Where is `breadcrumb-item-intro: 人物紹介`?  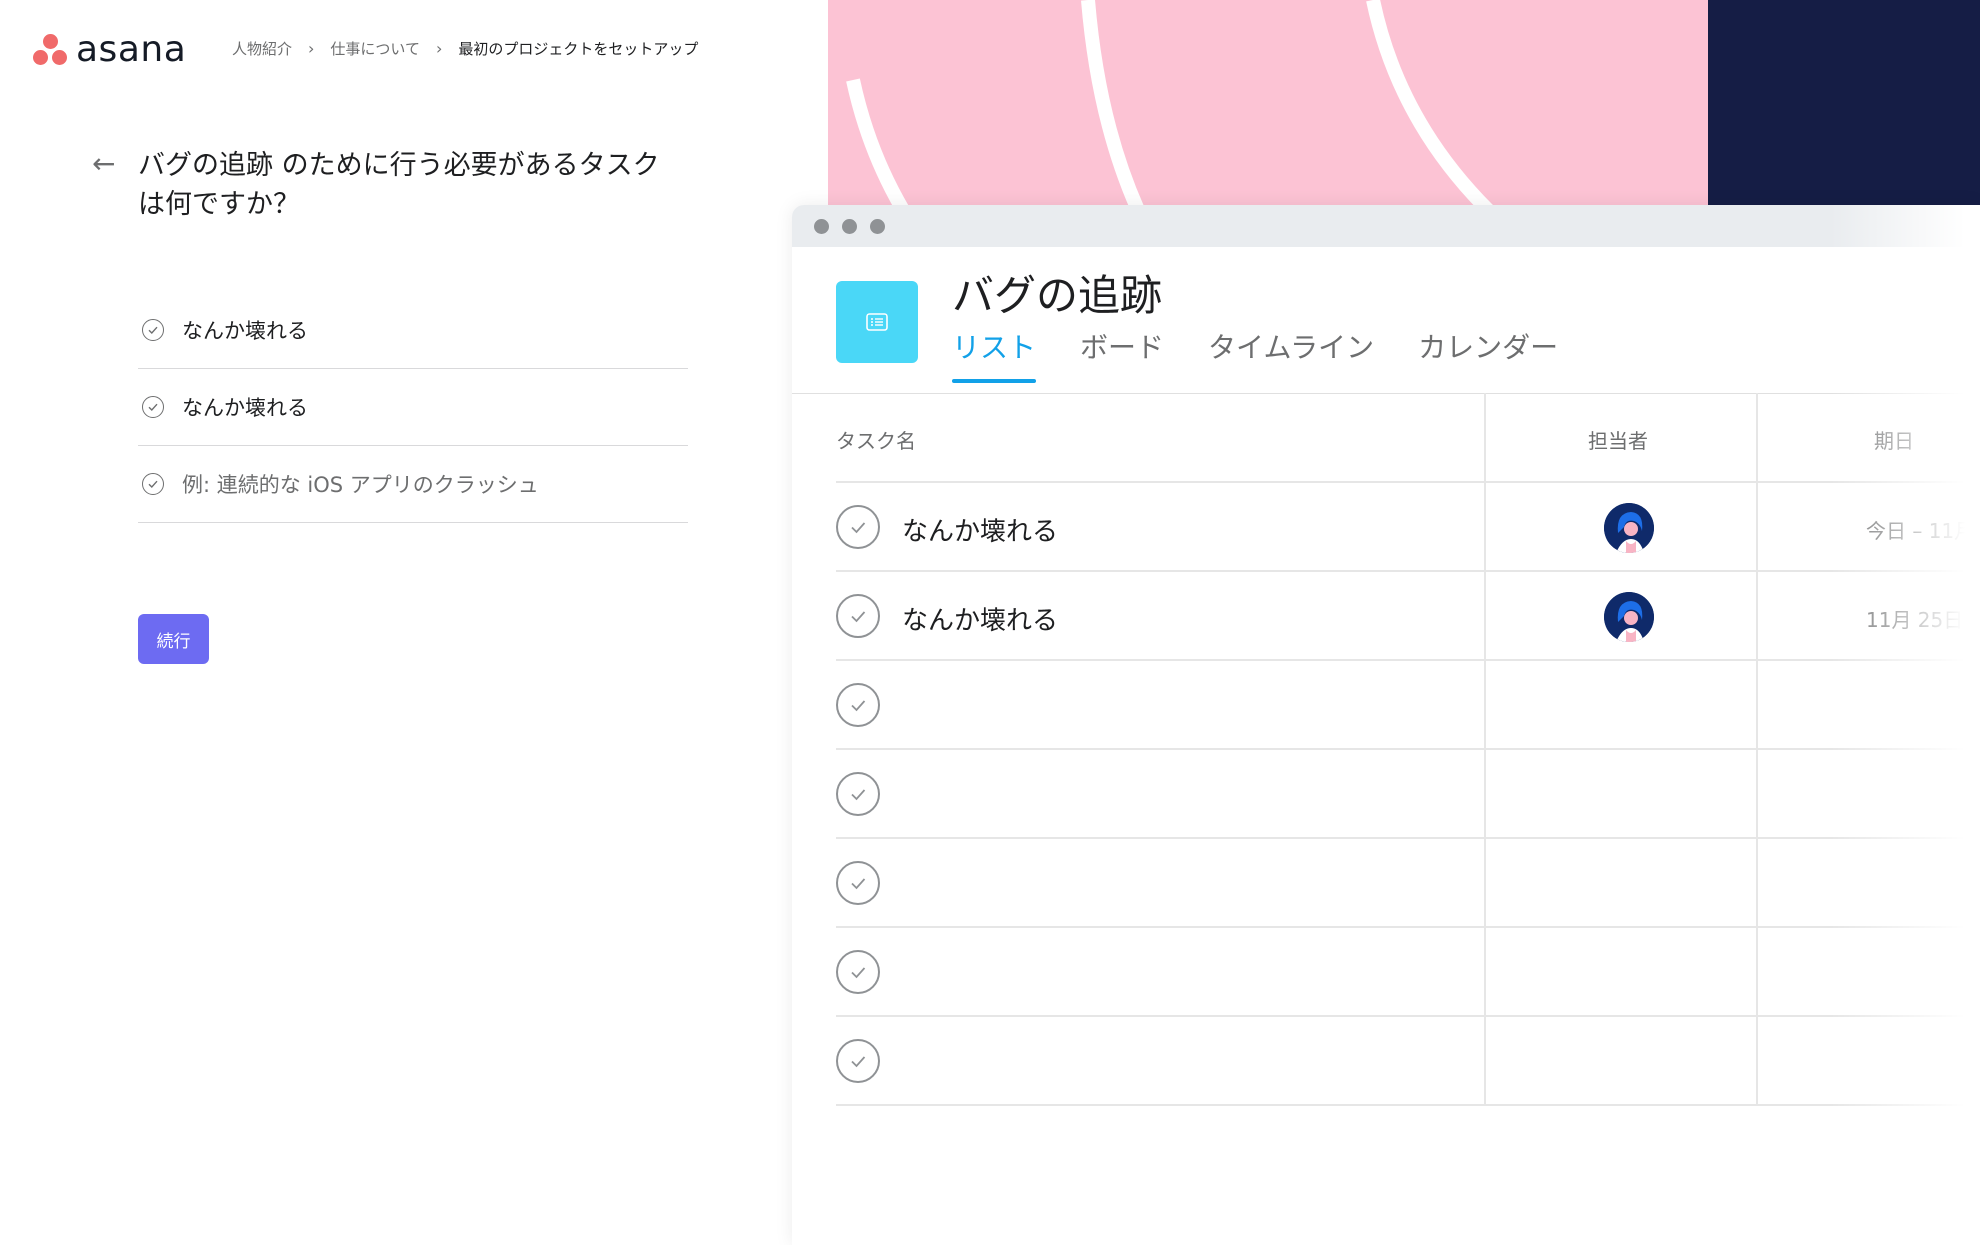
breadcrumb-item-intro: 人物紹介 is located at coordinates (262, 48).